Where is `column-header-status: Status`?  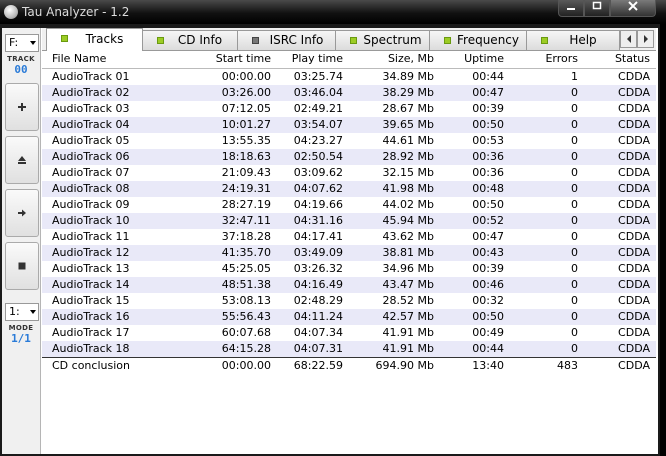 column-header-status: Status is located at coordinates (632, 58).